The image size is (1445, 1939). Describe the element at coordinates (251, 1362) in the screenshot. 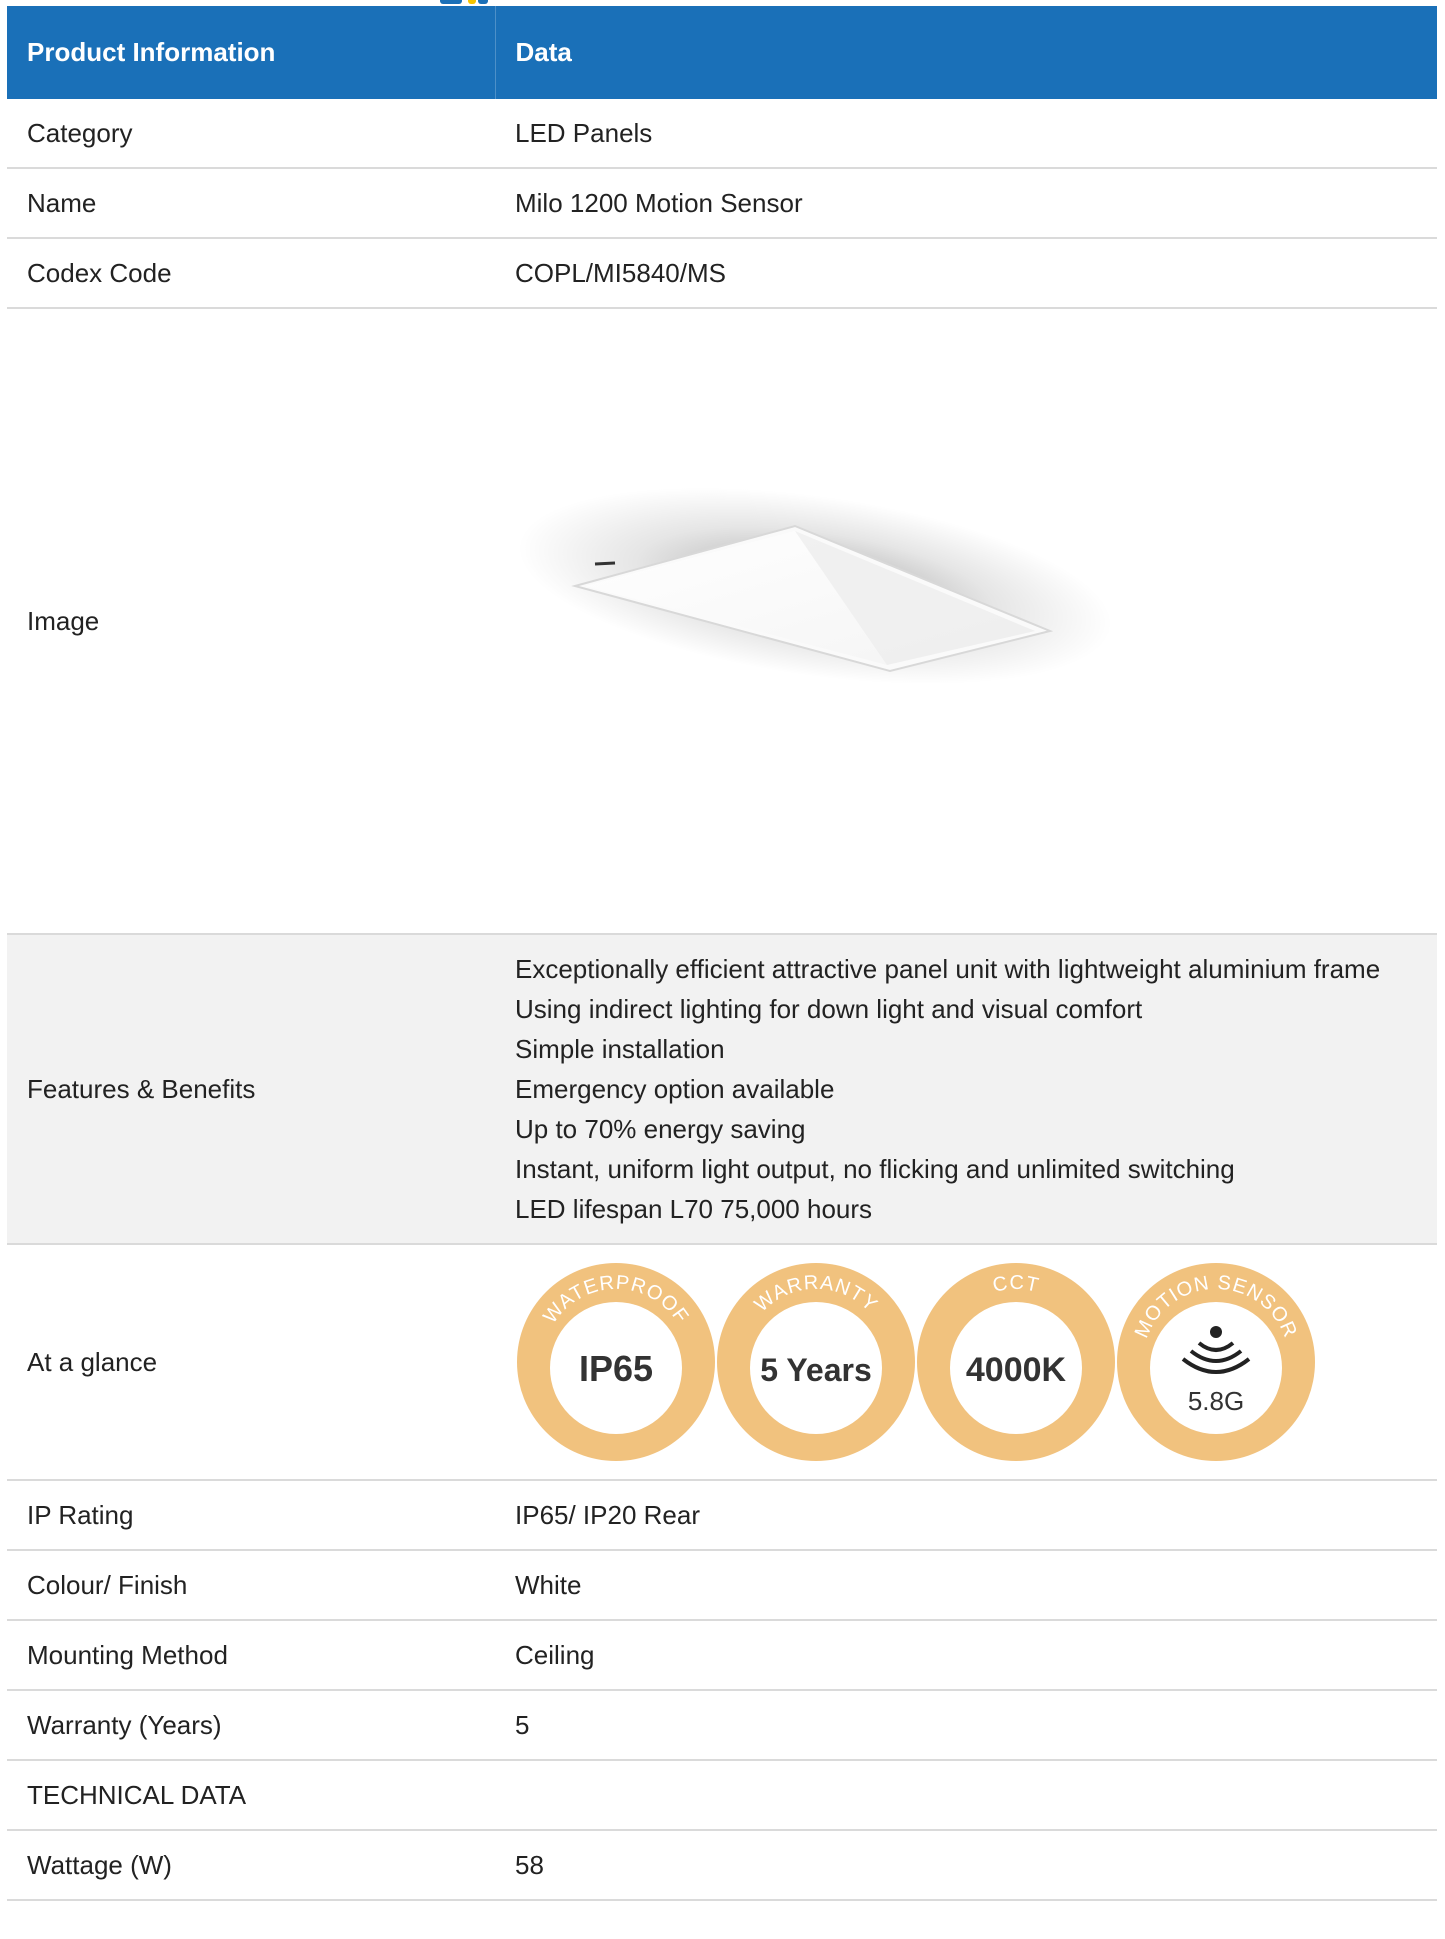

I see `row-label: At a glance` at that location.